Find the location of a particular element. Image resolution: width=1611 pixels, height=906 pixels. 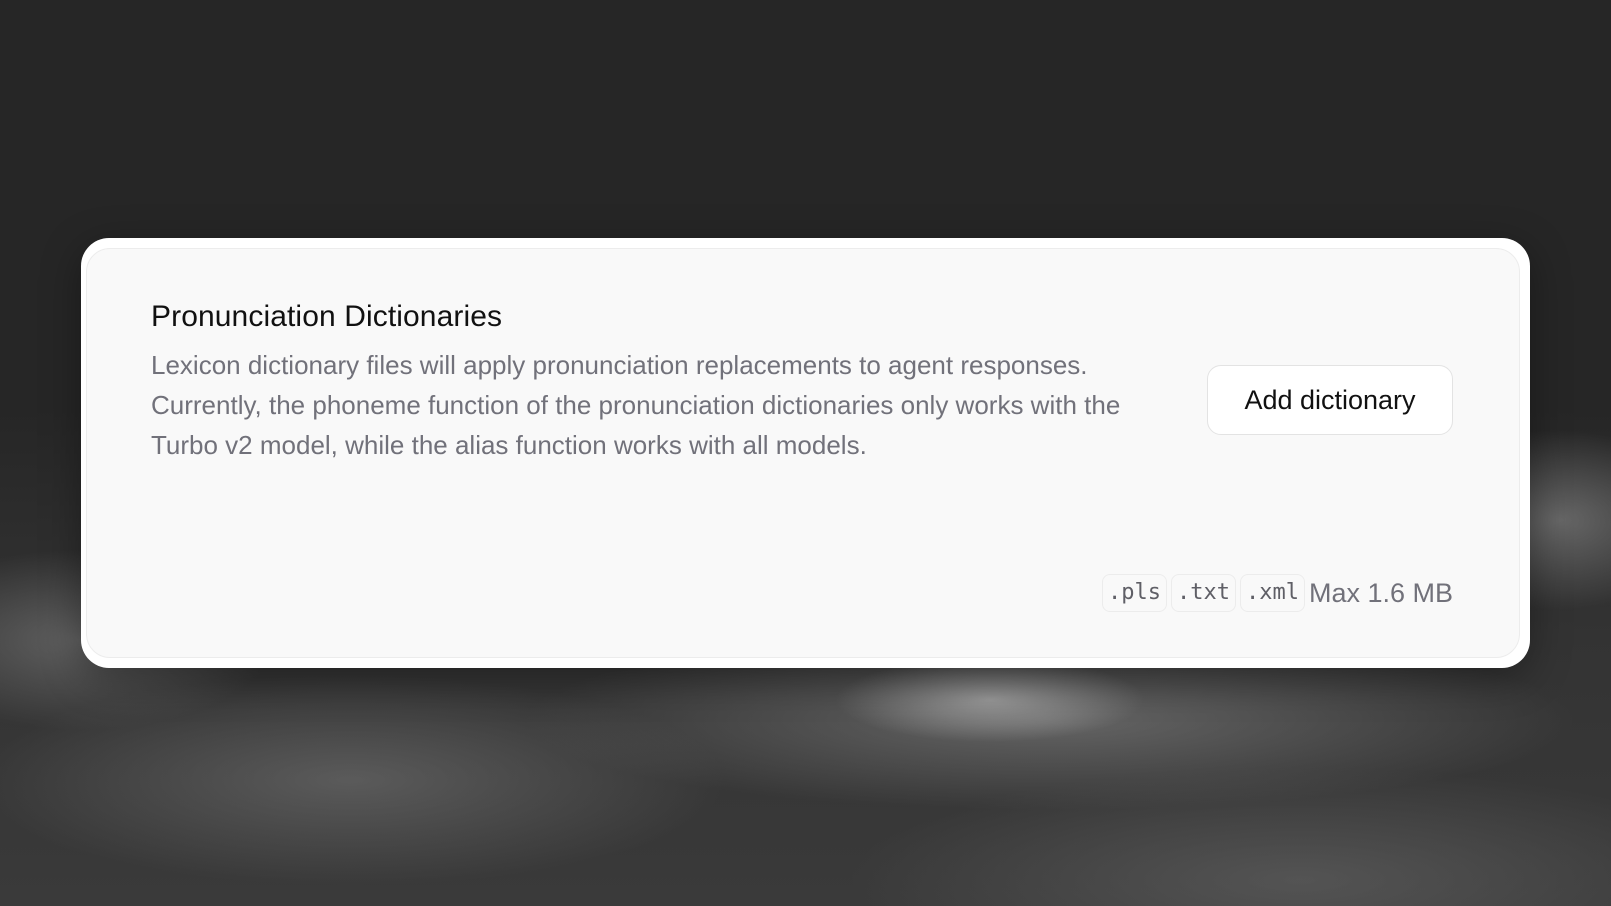

file-type-pls: .pls is located at coordinates (1134, 593).